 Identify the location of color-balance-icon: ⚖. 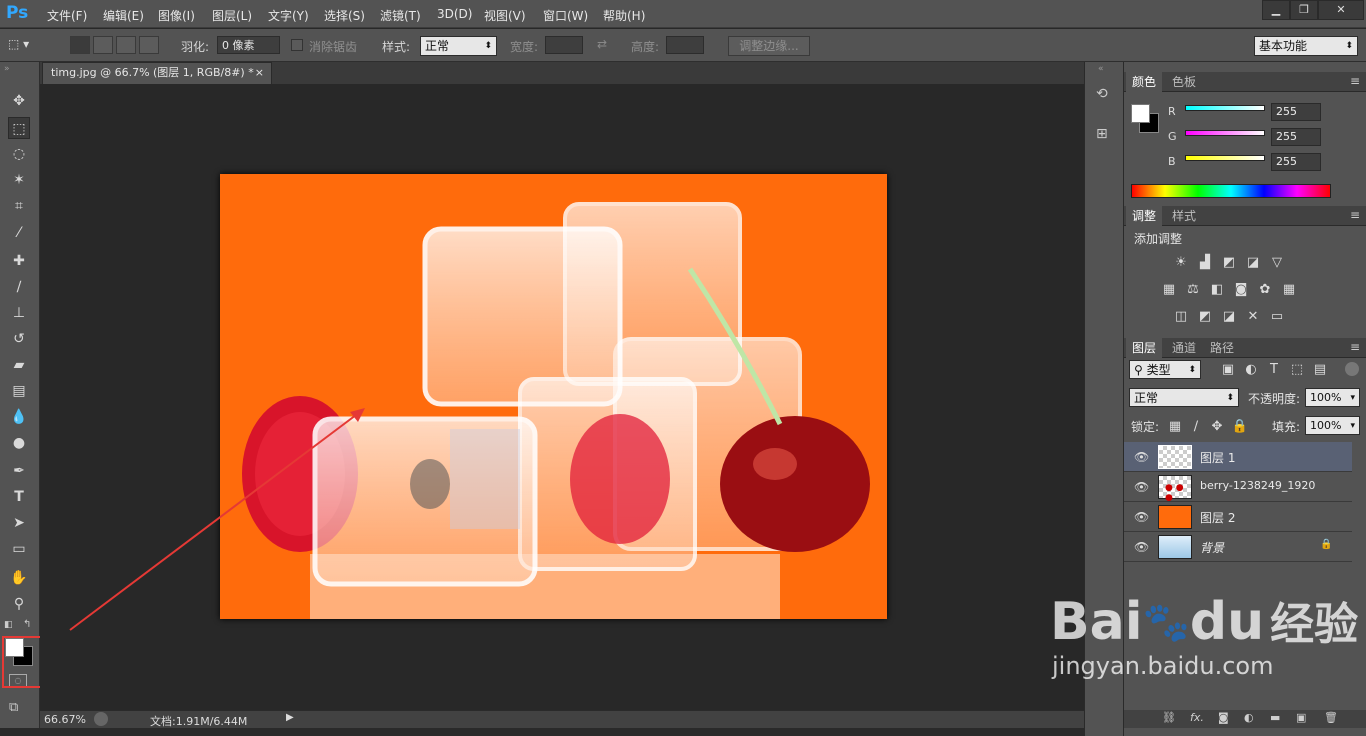
(1193, 290).